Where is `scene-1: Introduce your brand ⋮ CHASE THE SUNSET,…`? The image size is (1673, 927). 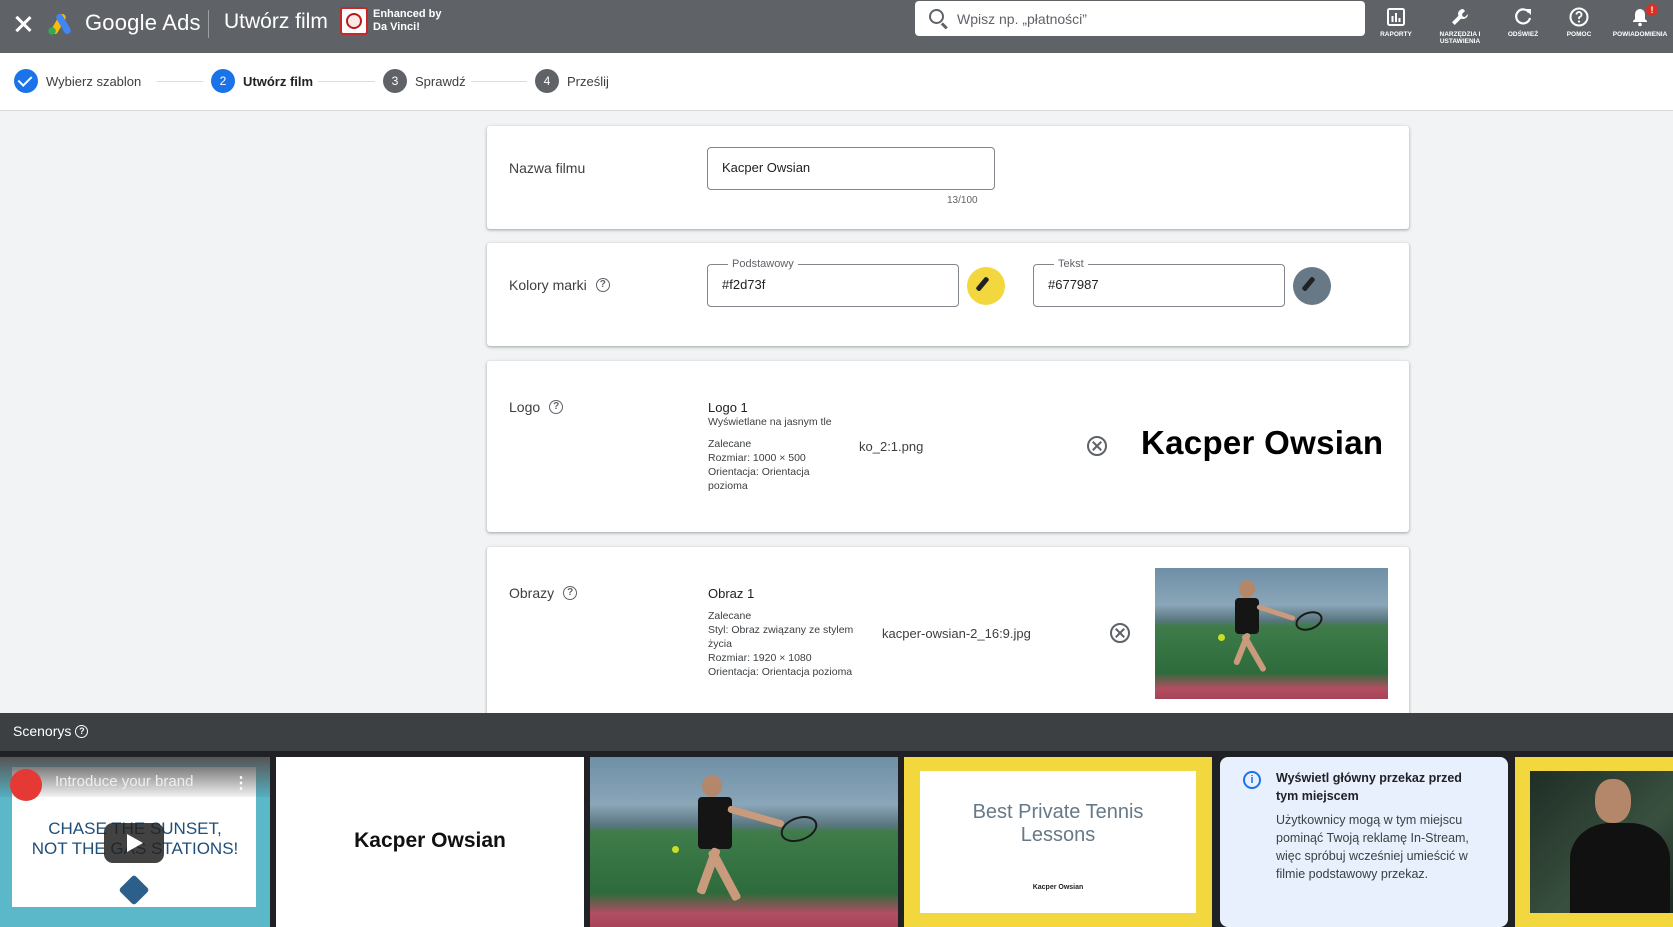
scene-1: Introduce your brand ⋮ CHASE THE SUNSET,… is located at coordinates (135, 842).